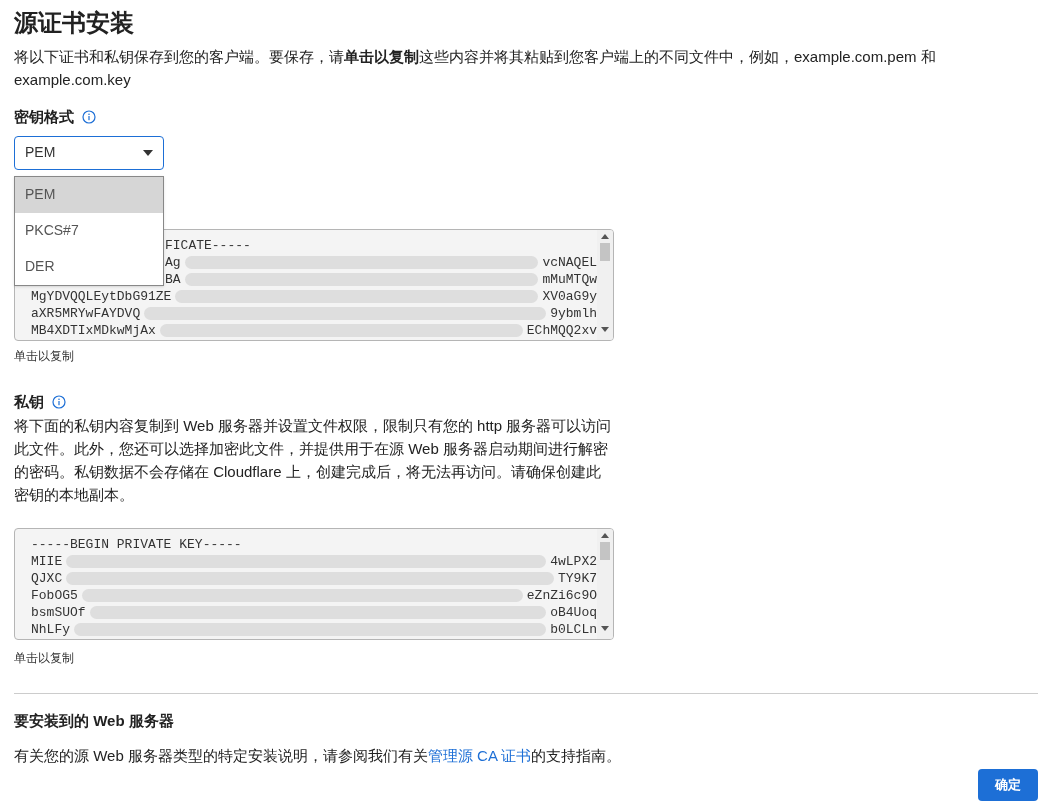 This screenshot has height=807, width=1049. What do you see at coordinates (561, 595) in the screenshot?
I see `code-text: eZnZi6c9O` at bounding box center [561, 595].